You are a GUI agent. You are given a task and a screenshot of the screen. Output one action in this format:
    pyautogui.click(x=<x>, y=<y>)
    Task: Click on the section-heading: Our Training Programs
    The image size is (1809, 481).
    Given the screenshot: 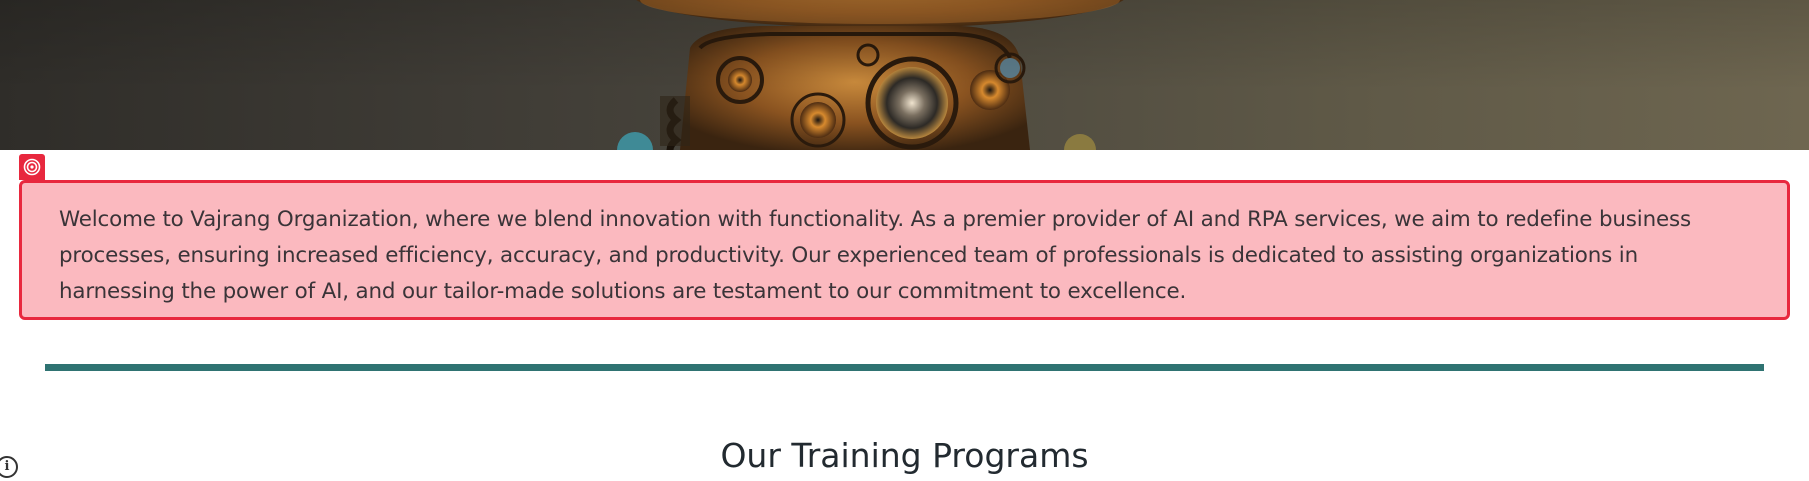 What is the action you would take?
    pyautogui.click(x=904, y=455)
    